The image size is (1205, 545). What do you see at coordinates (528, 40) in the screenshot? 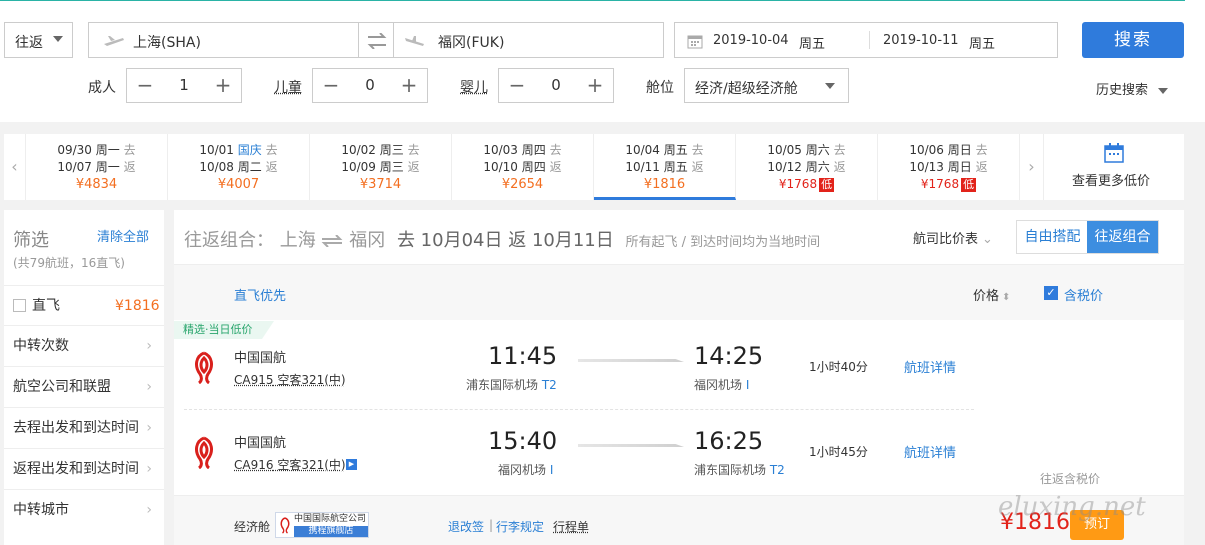
I see `to-city-input: 福冈(FUK)` at bounding box center [528, 40].